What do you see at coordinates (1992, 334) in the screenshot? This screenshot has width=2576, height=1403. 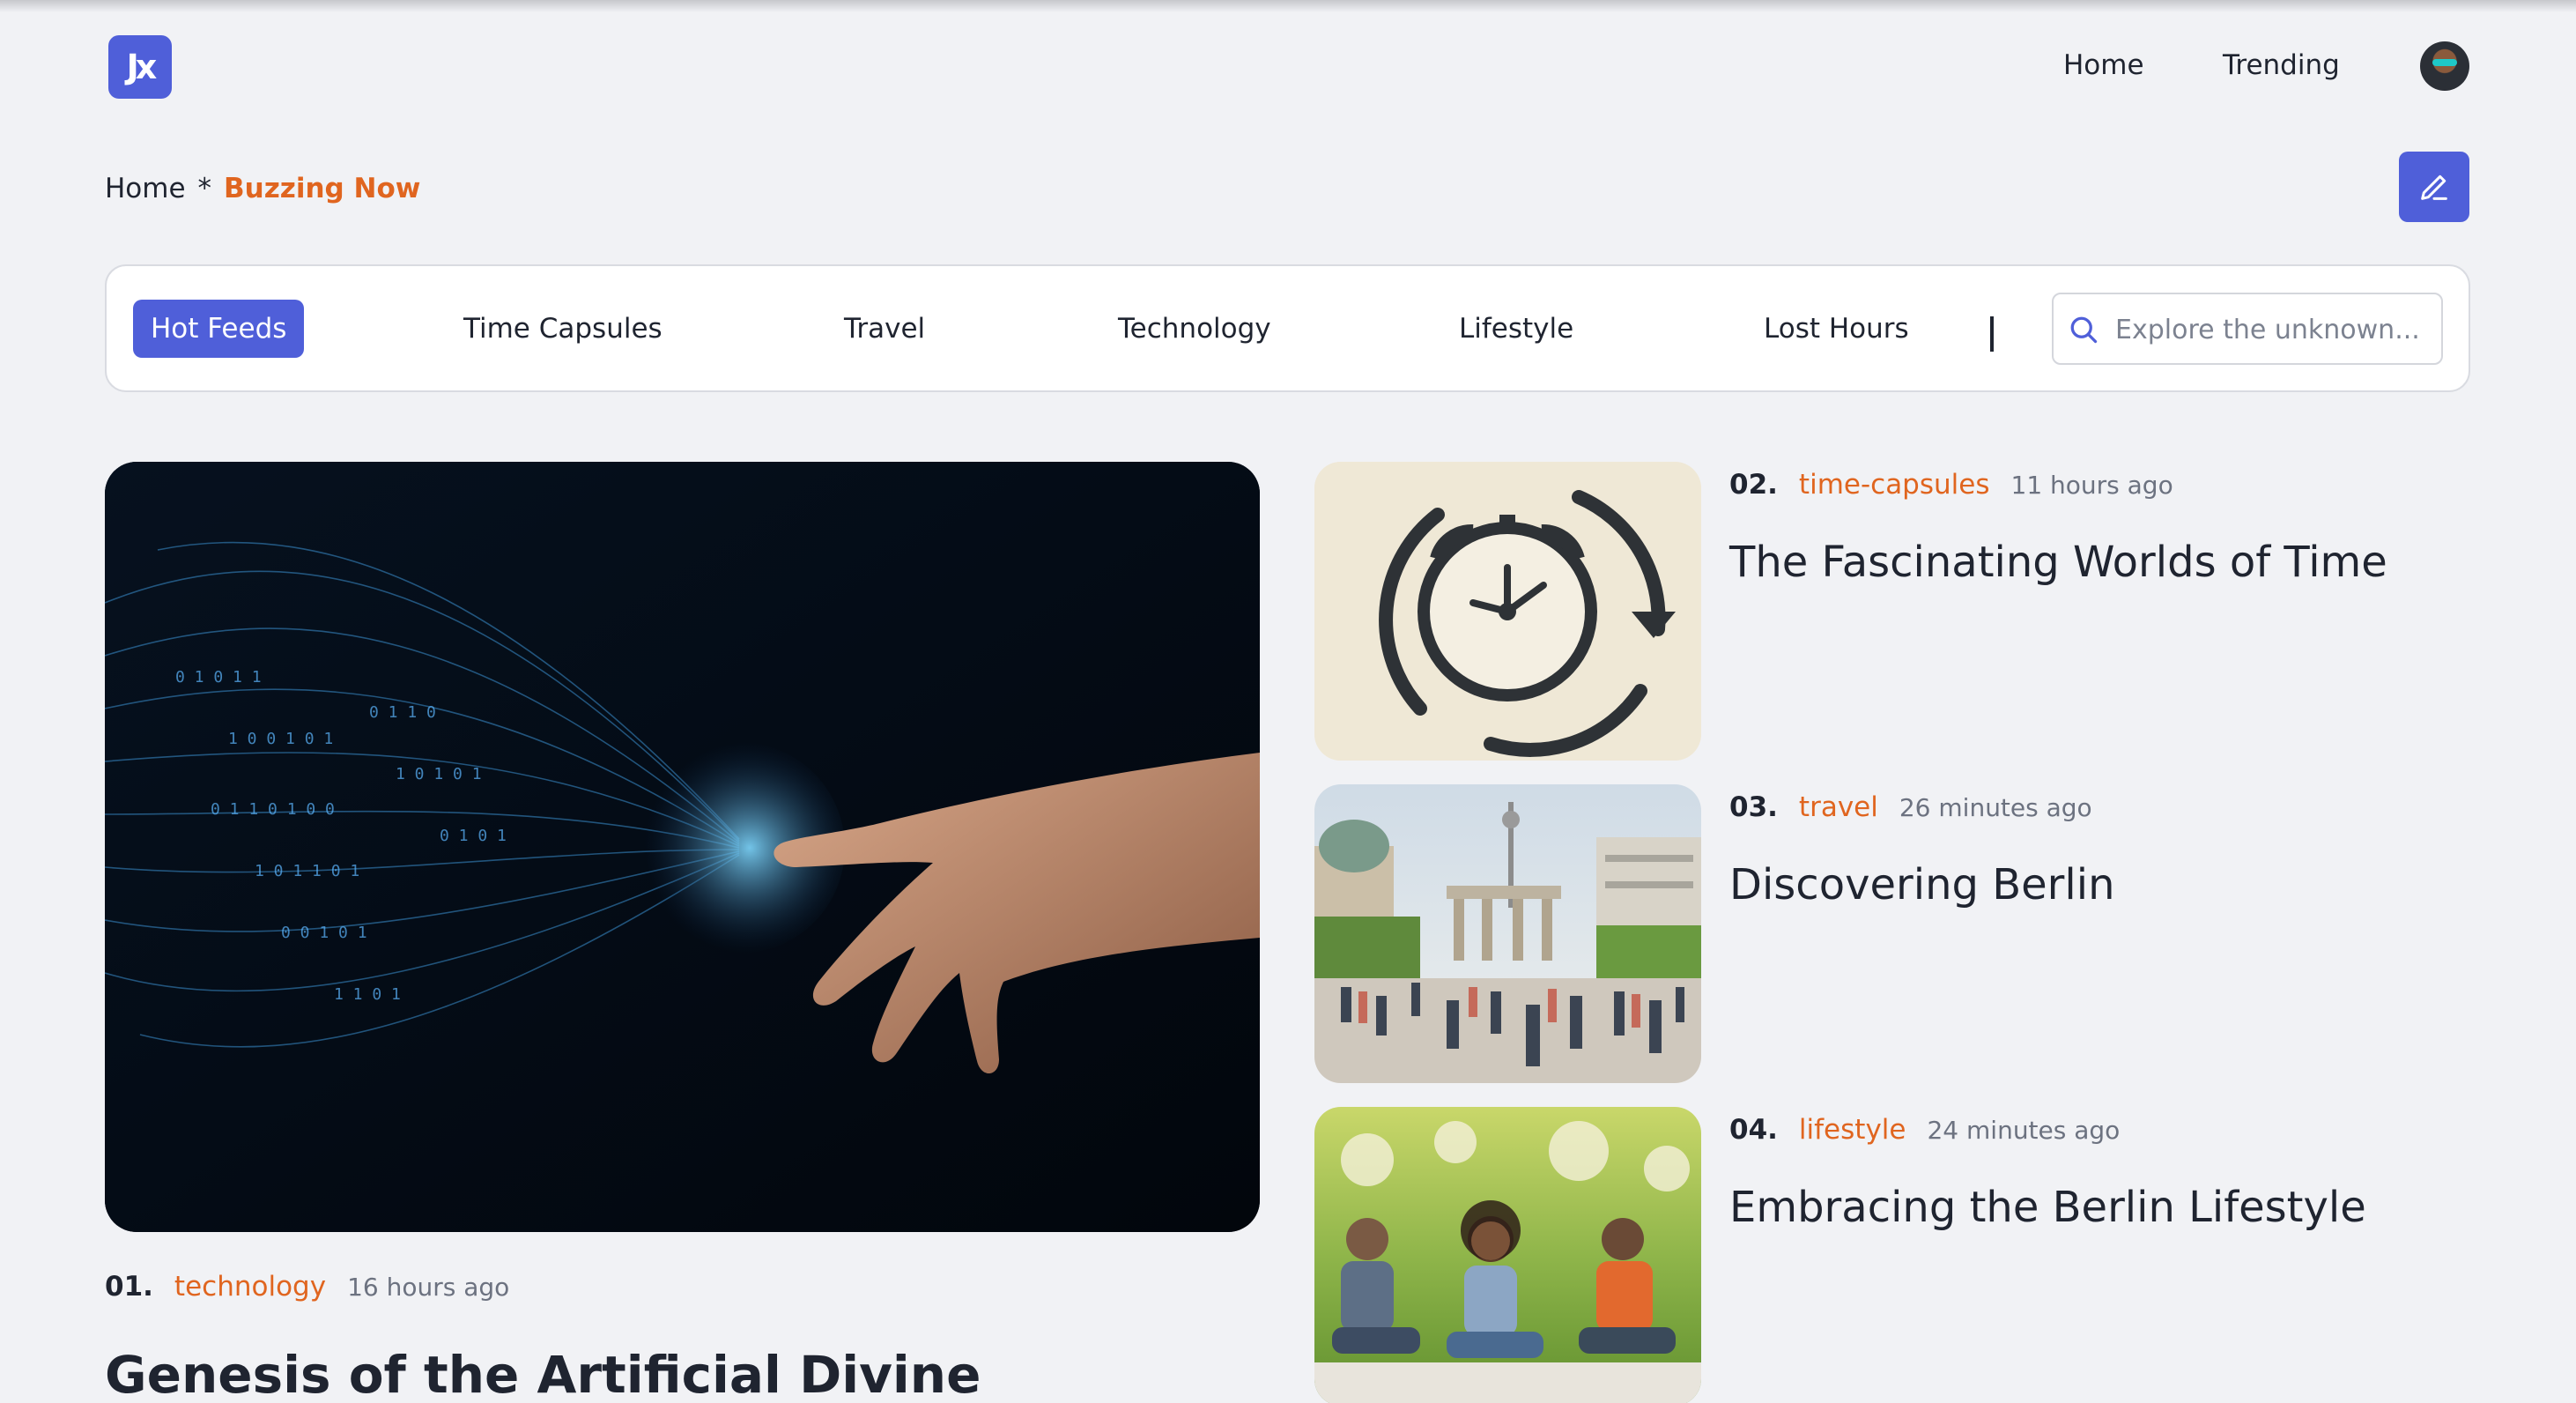 I see `category-divider` at bounding box center [1992, 334].